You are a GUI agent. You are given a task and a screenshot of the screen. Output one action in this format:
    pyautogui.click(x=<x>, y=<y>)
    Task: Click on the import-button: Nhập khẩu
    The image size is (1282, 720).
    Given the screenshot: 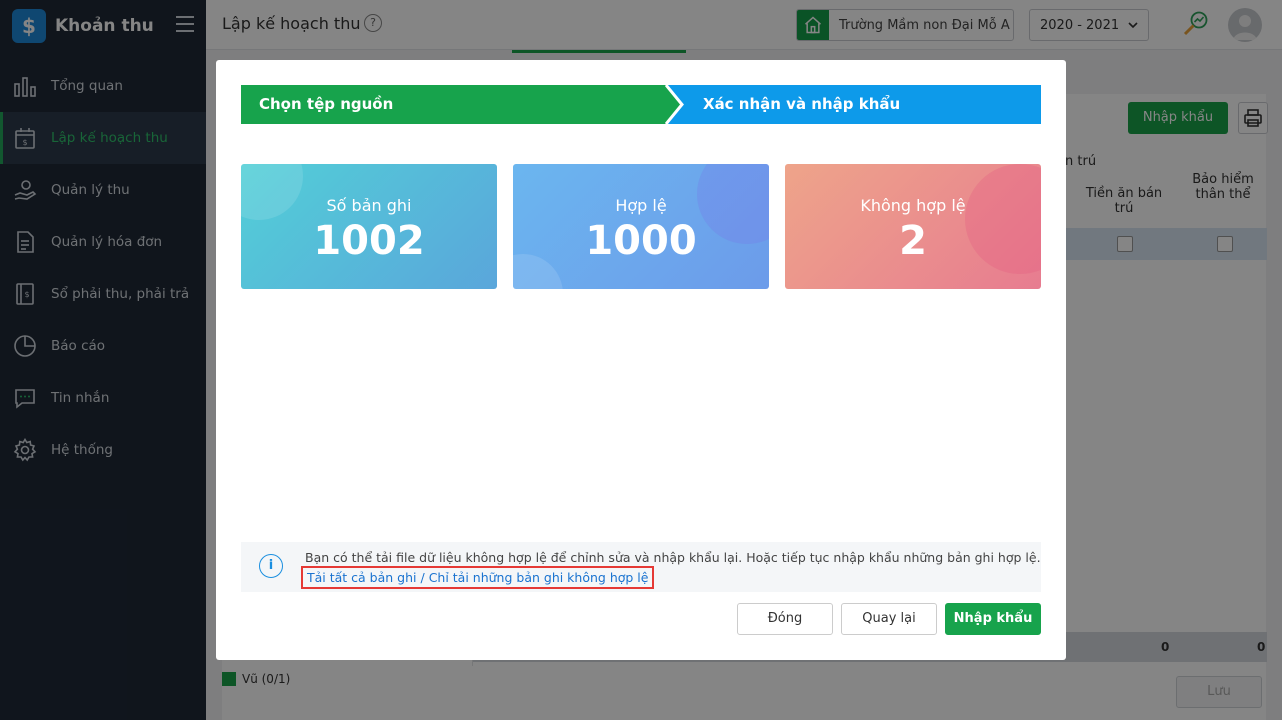 What is the action you would take?
    pyautogui.click(x=993, y=619)
    